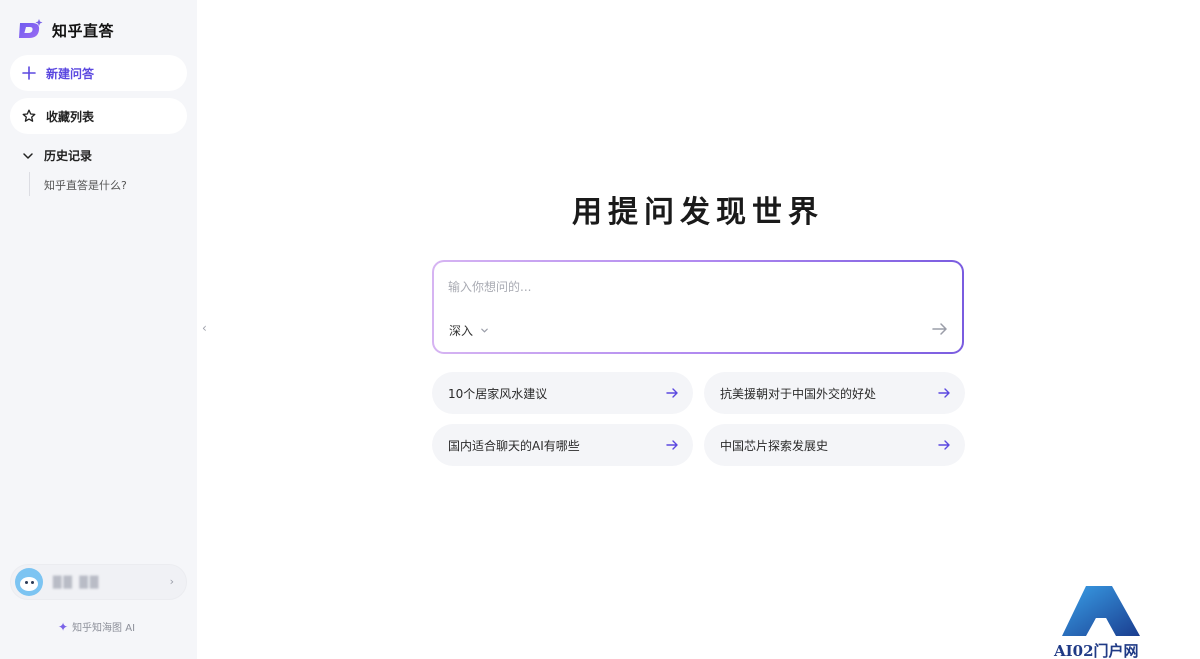 The height and width of the screenshot is (659, 1200). Describe the element at coordinates (204, 328) in the screenshot. I see `collapse-icon: ‹` at that location.